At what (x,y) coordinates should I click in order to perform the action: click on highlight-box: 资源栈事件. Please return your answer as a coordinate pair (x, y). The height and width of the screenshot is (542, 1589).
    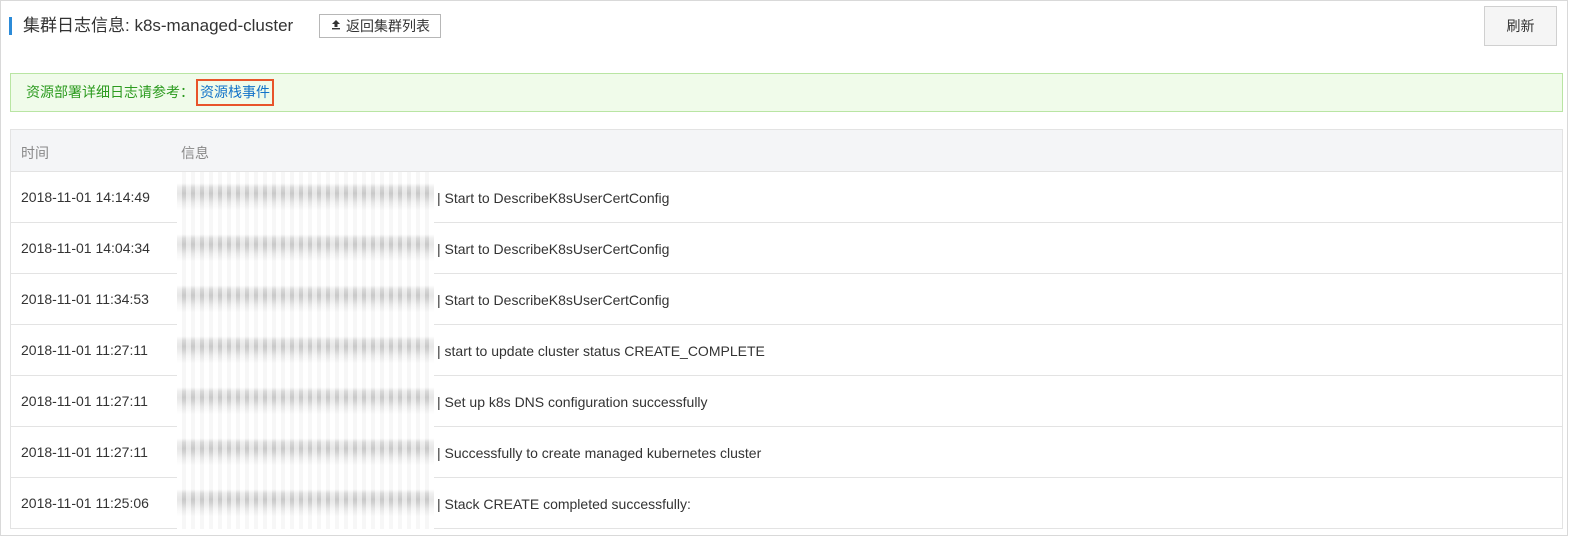
    Looking at the image, I should click on (235, 92).